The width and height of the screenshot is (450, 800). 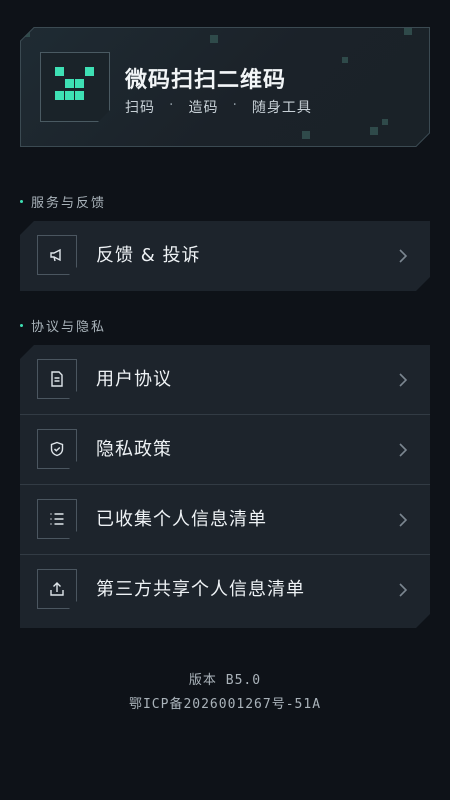 I want to click on app-logo, so click(x=75, y=87).